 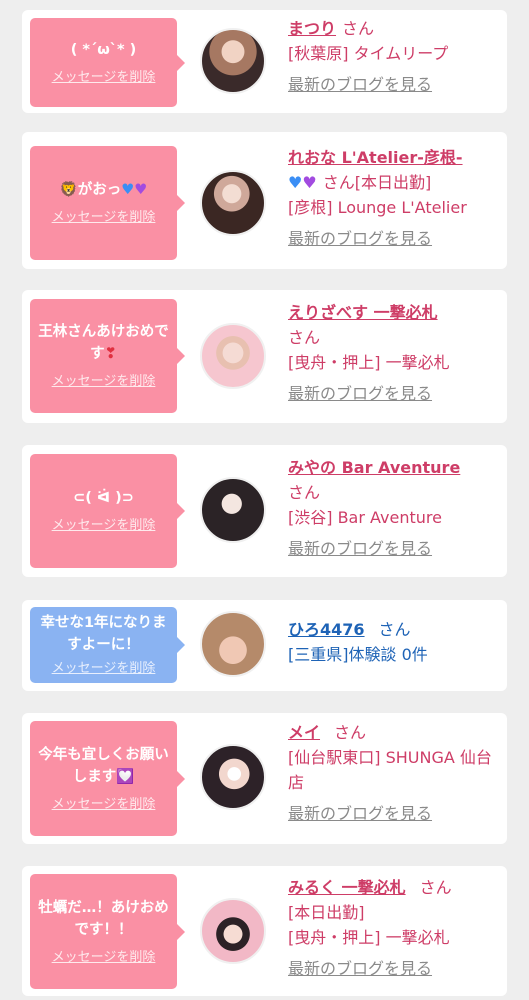 What do you see at coordinates (103, 190) in the screenshot?
I see `message-text: 🦁がおっ♥♥` at bounding box center [103, 190].